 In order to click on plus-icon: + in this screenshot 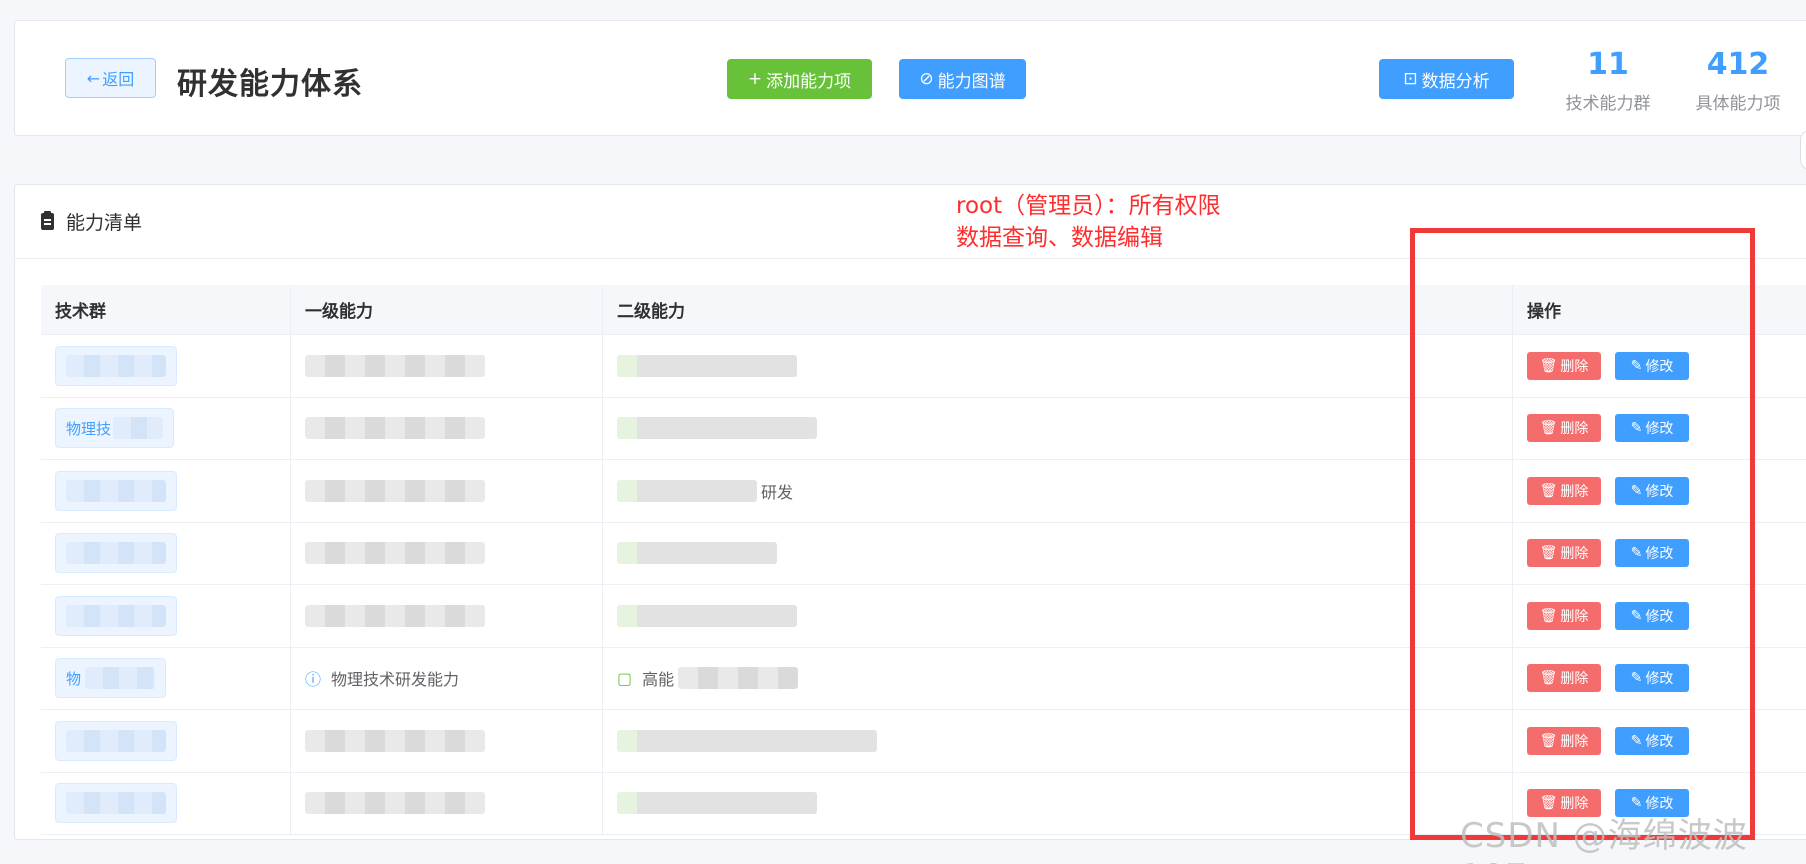, I will do `click(755, 79)`.